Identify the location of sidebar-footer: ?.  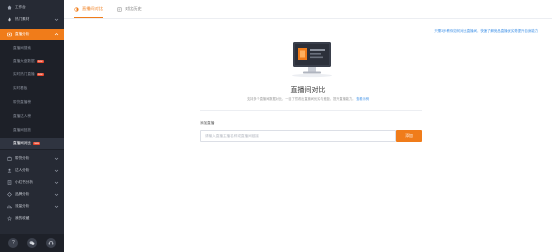
(32, 243).